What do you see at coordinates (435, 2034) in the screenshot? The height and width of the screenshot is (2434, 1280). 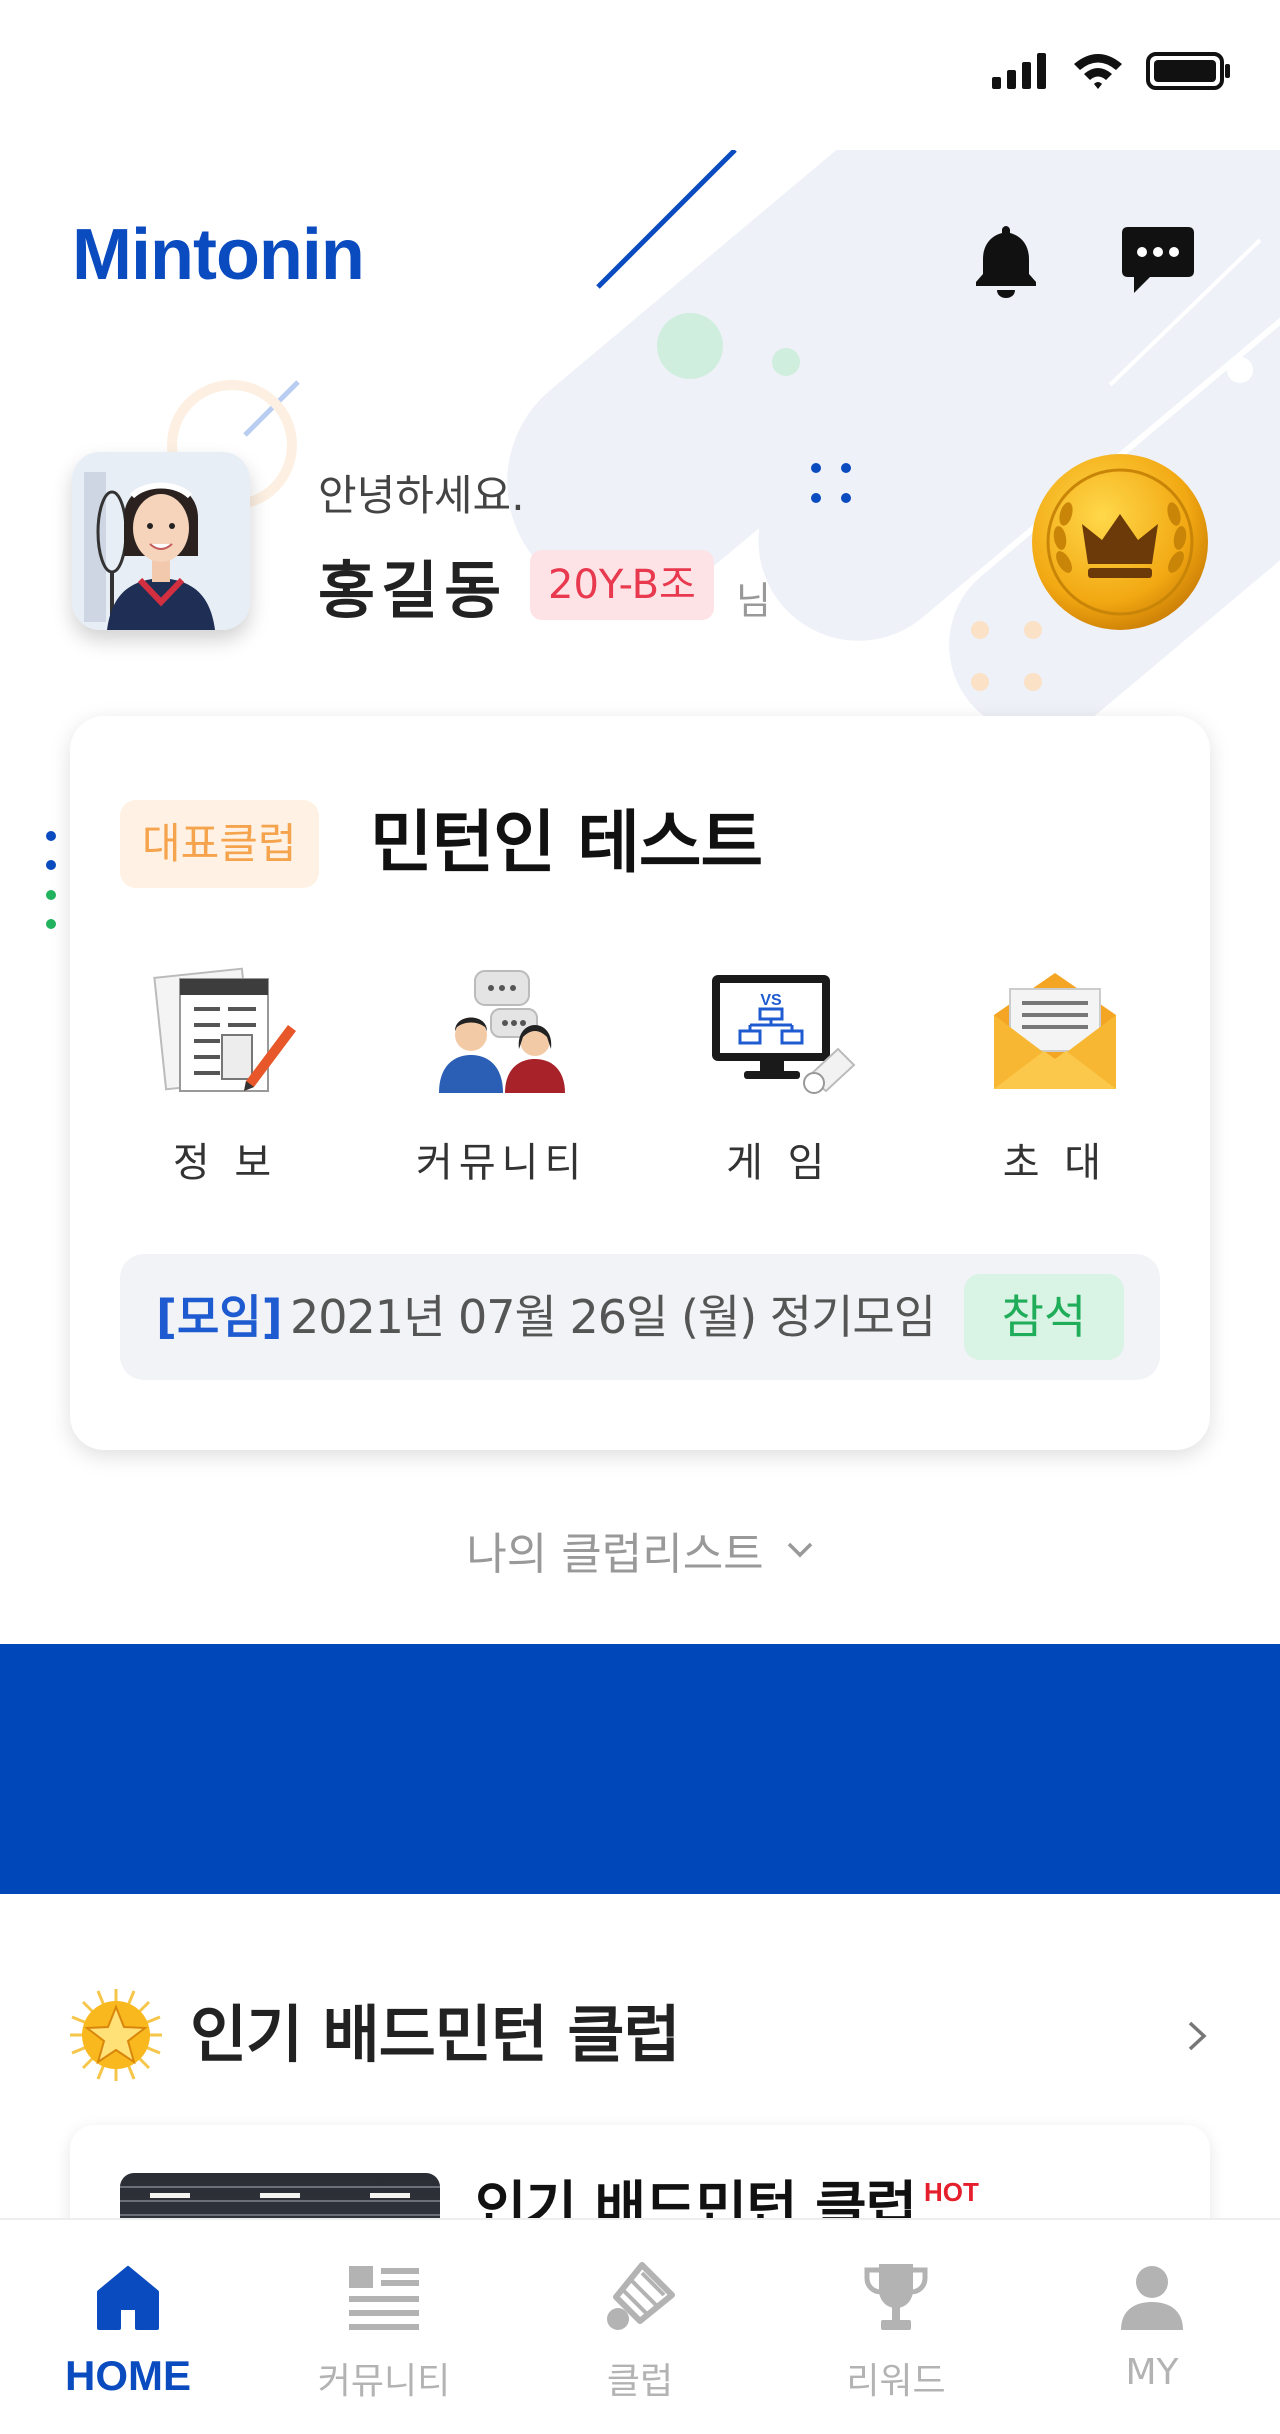 I see `popular-clubs-title: 인기 배드민턴 클럽` at bounding box center [435, 2034].